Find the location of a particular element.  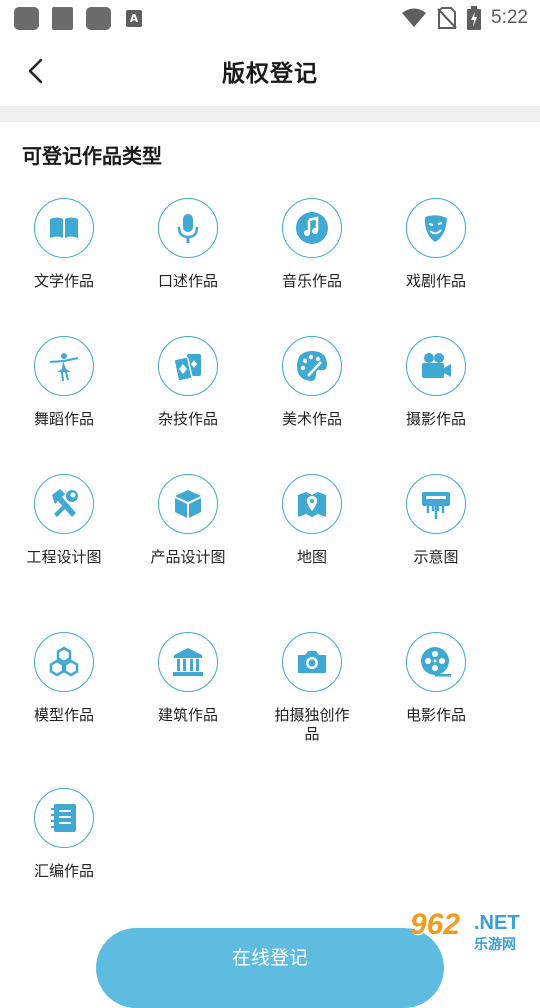

work-type-dance: 舞蹈作品 is located at coordinates (64, 382).